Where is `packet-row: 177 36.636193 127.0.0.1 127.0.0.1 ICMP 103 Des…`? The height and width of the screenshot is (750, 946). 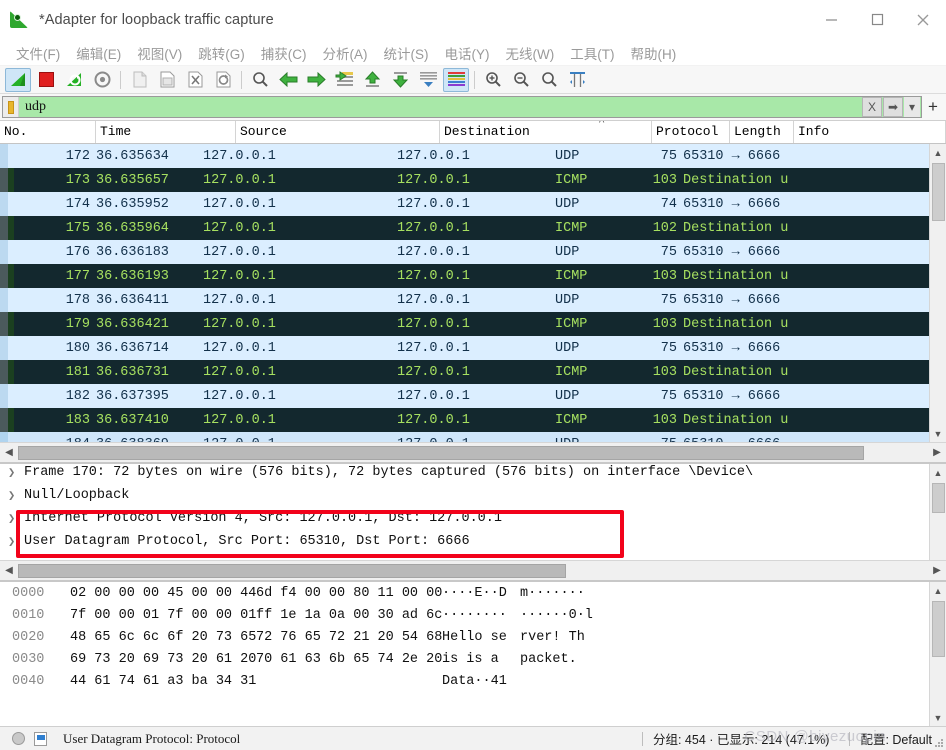 packet-row: 177 36.636193 127.0.0.1 127.0.0.1 ICMP 103 Des… is located at coordinates (473, 276).